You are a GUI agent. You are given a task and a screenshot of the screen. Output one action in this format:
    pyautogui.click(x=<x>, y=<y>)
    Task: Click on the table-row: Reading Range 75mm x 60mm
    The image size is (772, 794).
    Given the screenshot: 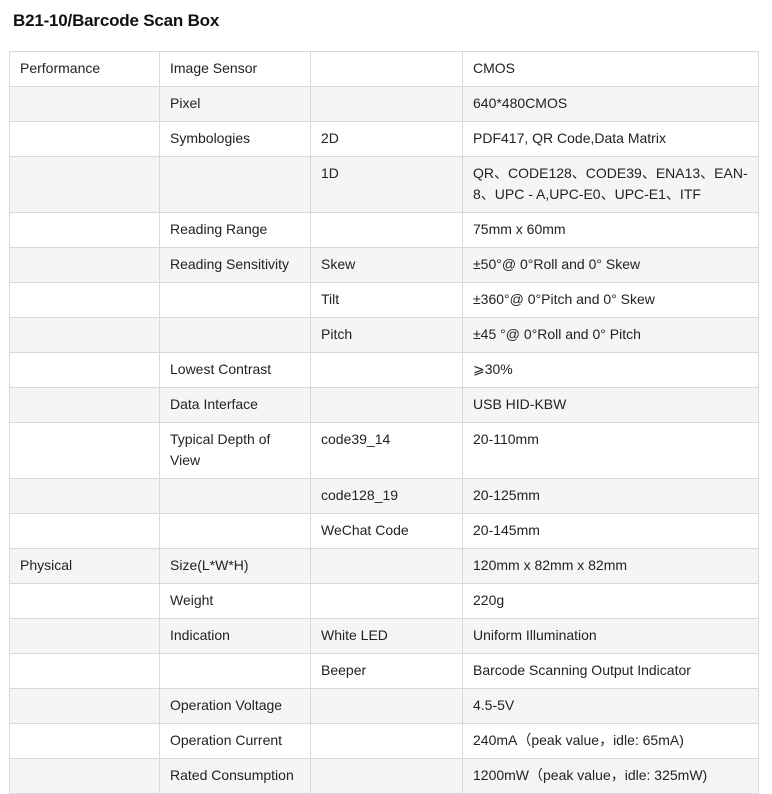 What is the action you would take?
    pyautogui.click(x=384, y=230)
    